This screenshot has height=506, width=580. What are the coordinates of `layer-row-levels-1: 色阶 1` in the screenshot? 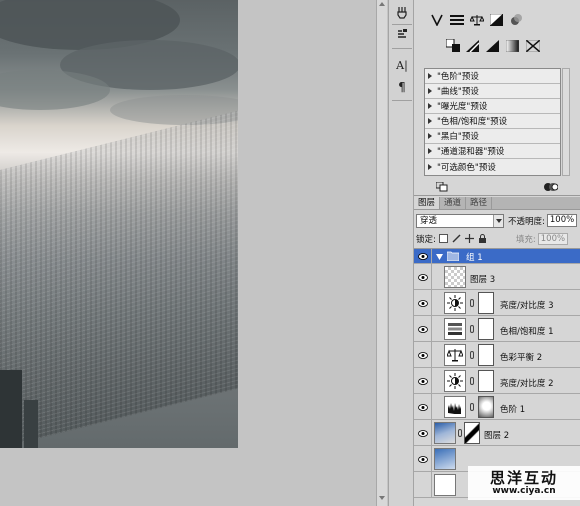 It's located at (497, 407).